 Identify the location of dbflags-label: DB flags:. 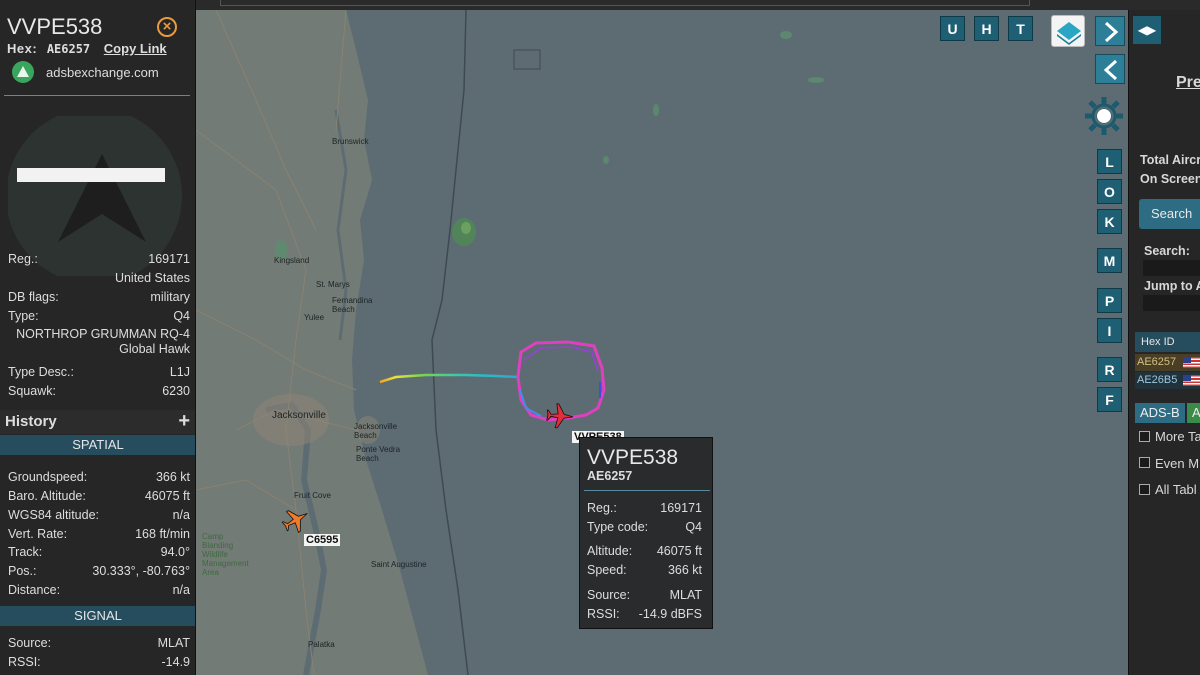
(33, 297).